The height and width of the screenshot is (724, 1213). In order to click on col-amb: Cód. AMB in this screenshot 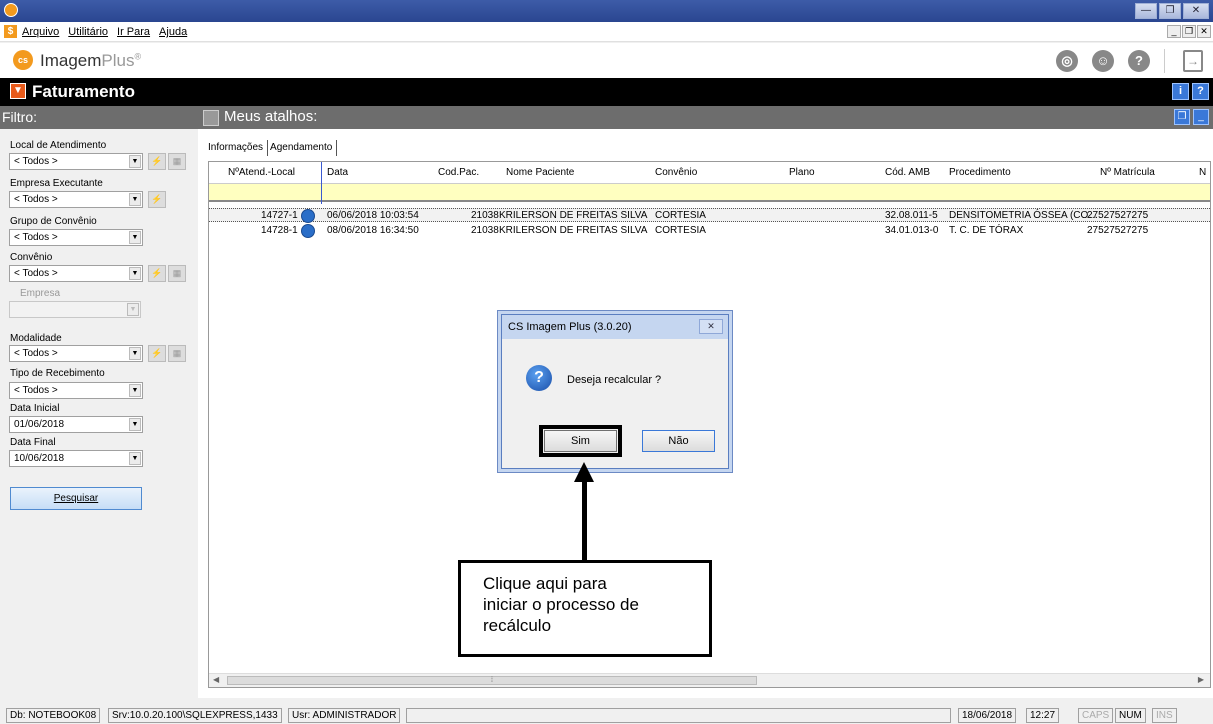, I will do `click(907, 172)`.